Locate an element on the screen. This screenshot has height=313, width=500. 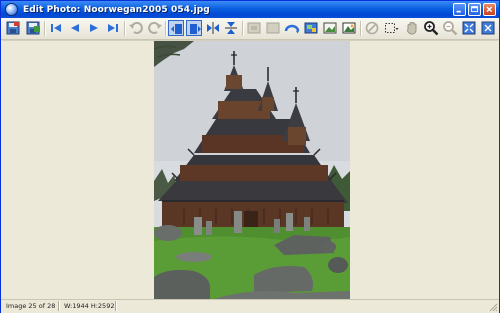
close-icon is located at coordinates (489, 9).